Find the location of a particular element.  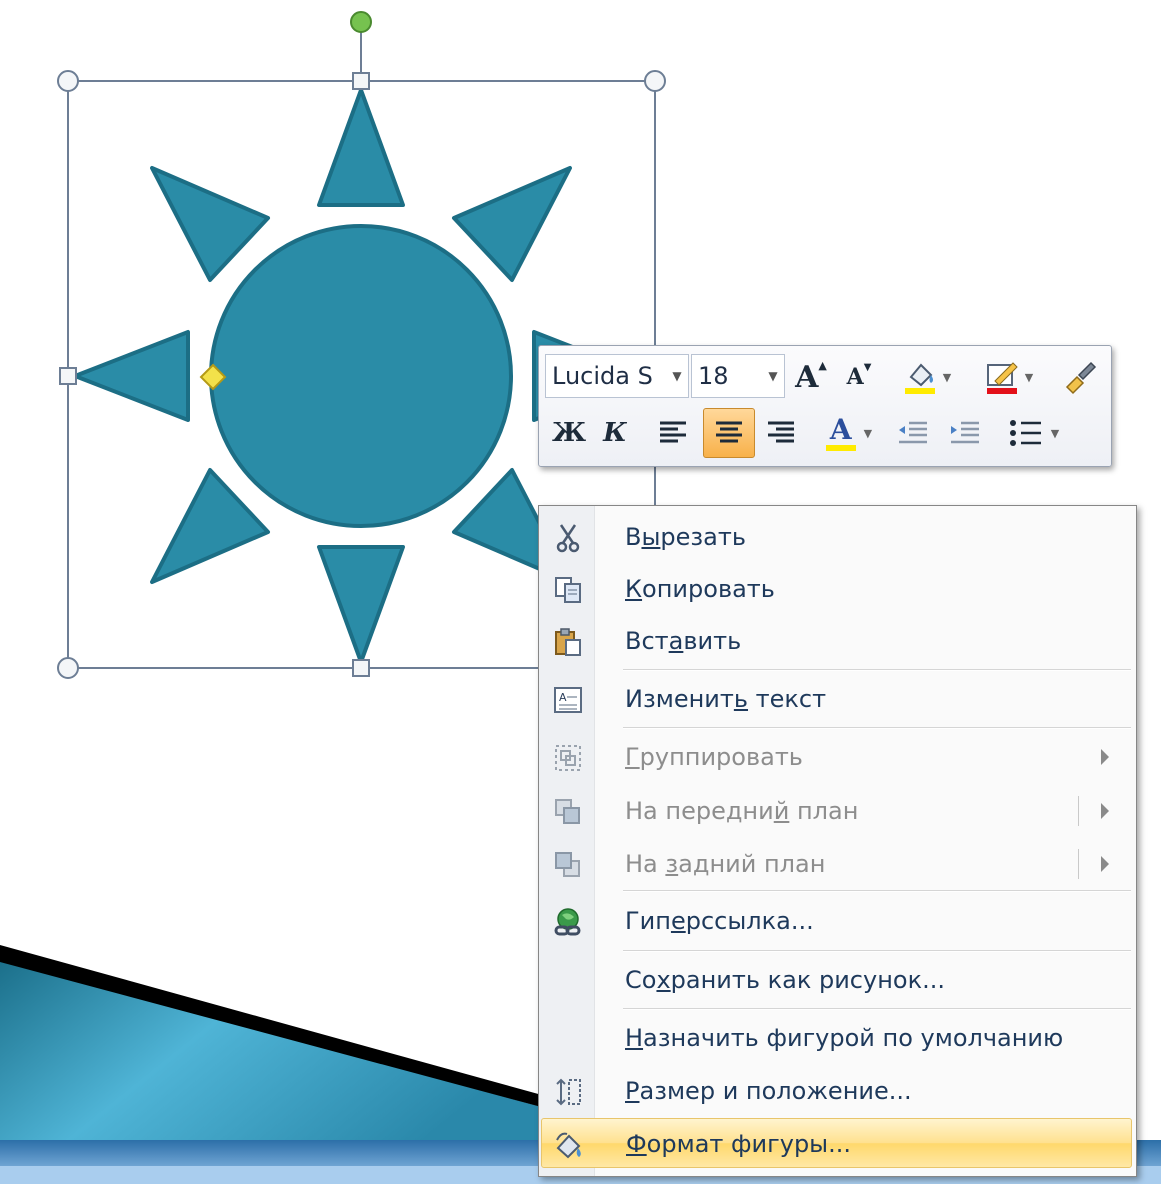

menu-item-send-back: На задний план is located at coordinates (836, 864).